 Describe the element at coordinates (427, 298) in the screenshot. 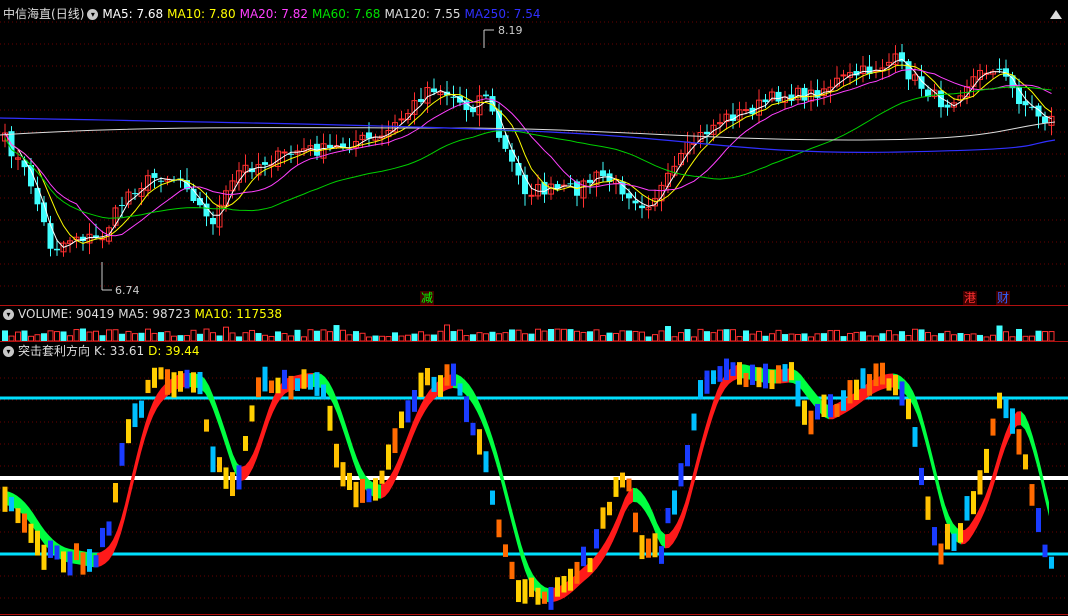

I see `tag-jian: 减` at that location.